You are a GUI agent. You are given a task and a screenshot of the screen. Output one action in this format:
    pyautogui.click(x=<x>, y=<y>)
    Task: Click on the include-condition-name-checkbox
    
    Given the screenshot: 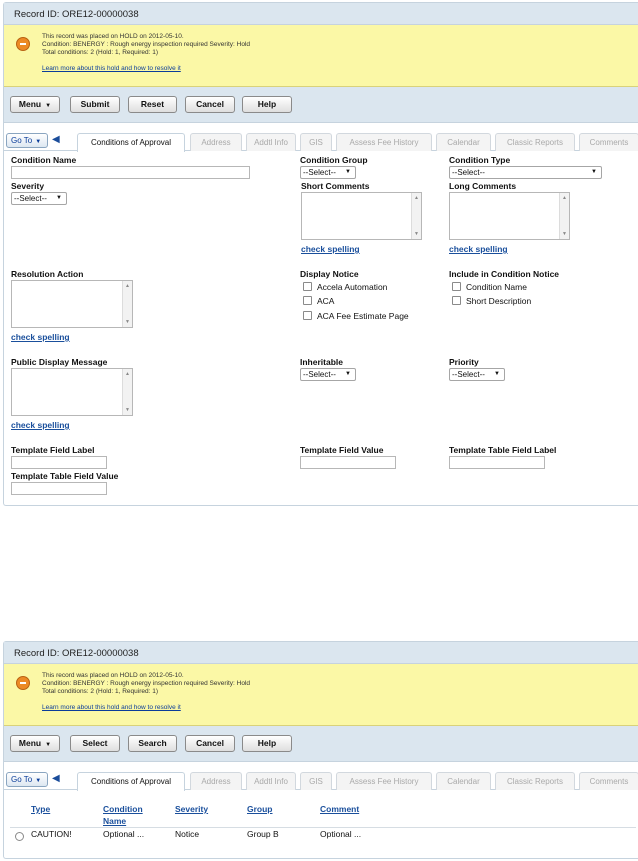 What is the action you would take?
    pyautogui.click(x=456, y=286)
    